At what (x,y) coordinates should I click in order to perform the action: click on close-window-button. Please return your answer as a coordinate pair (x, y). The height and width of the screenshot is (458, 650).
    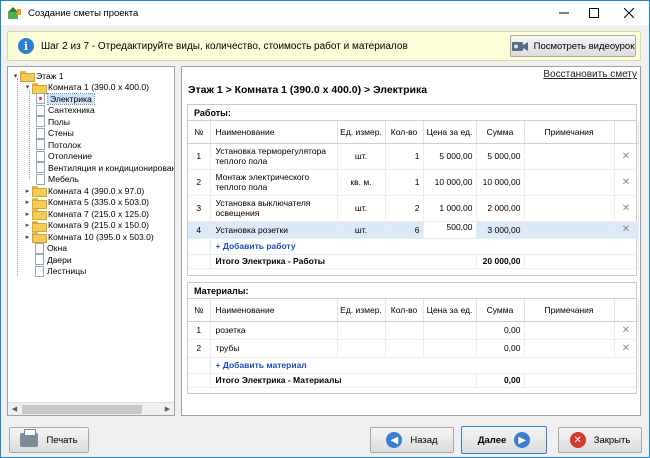
    Looking at the image, I should click on (629, 13).